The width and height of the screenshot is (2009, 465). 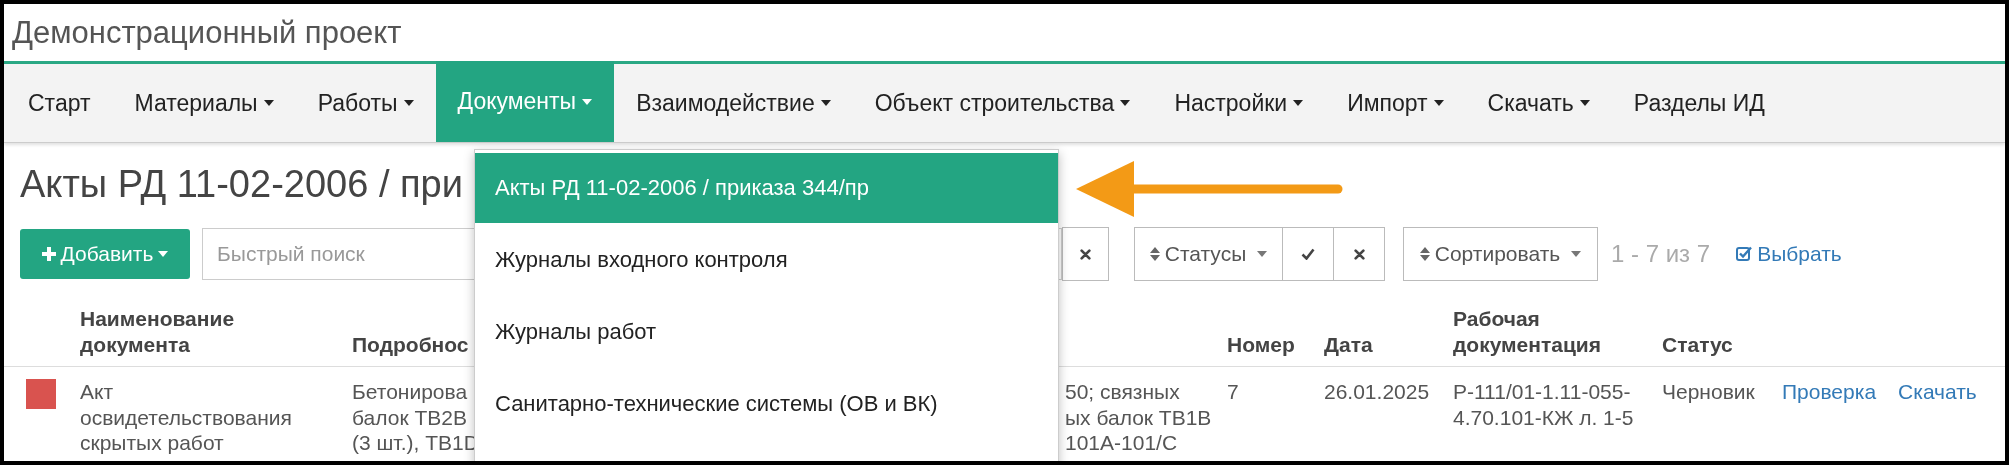 I want to click on plus-icon, so click(x=48, y=254).